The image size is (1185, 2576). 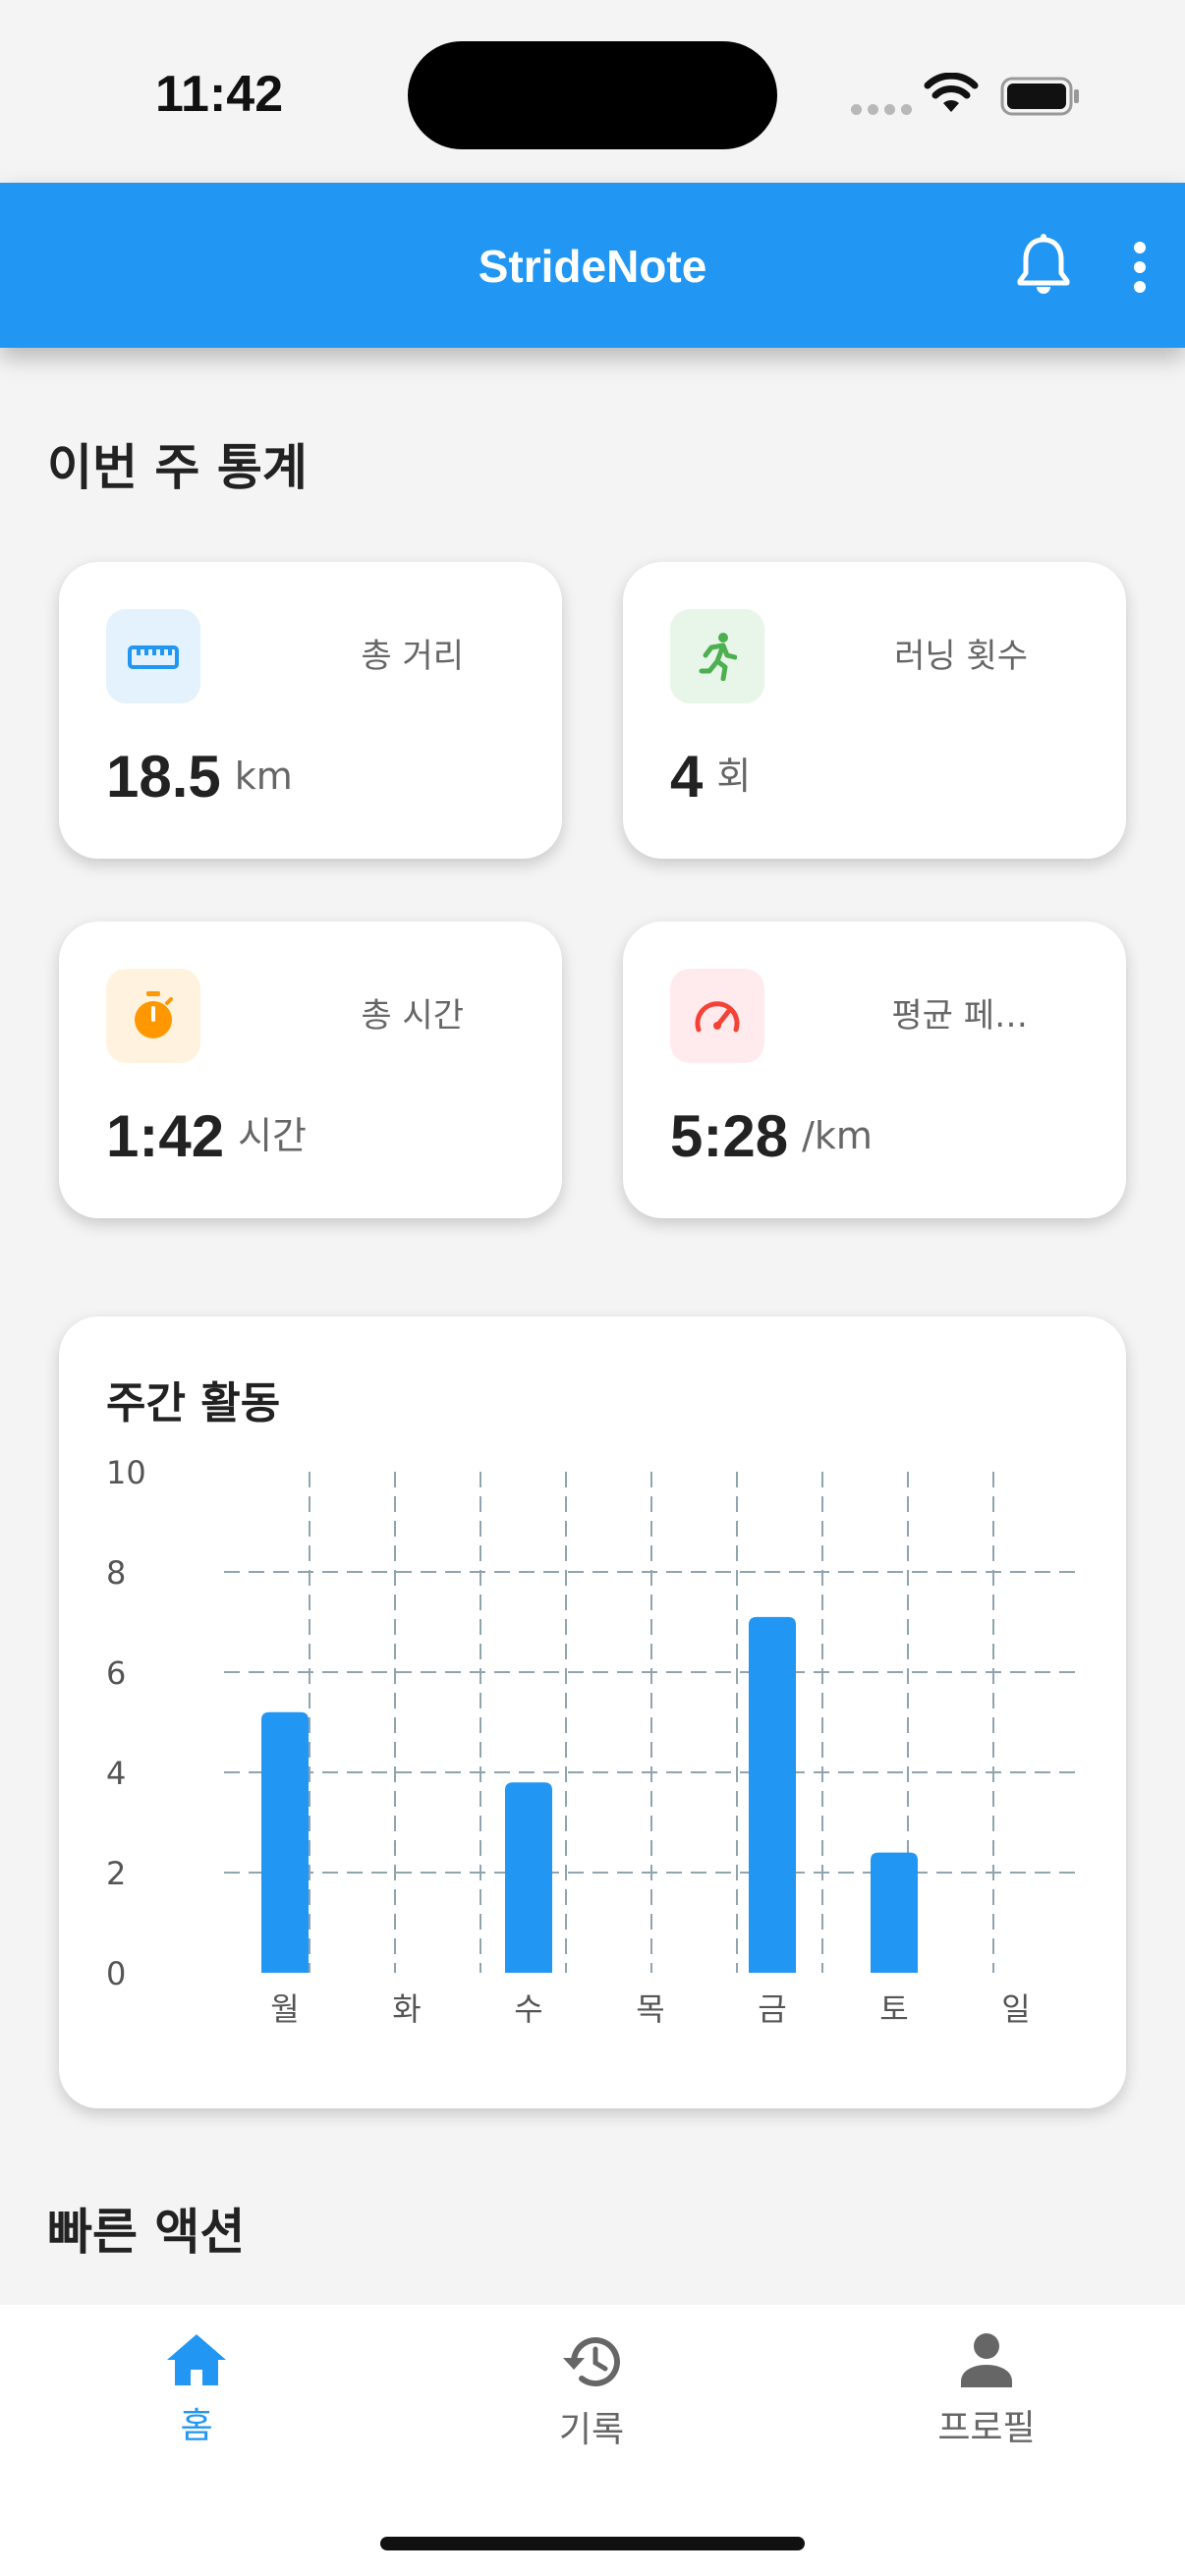 What do you see at coordinates (687, 777) in the screenshot?
I see `stat-value: 4` at bounding box center [687, 777].